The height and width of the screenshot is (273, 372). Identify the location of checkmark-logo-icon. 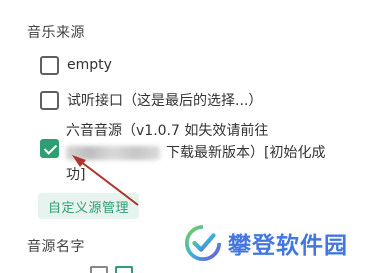
(203, 243).